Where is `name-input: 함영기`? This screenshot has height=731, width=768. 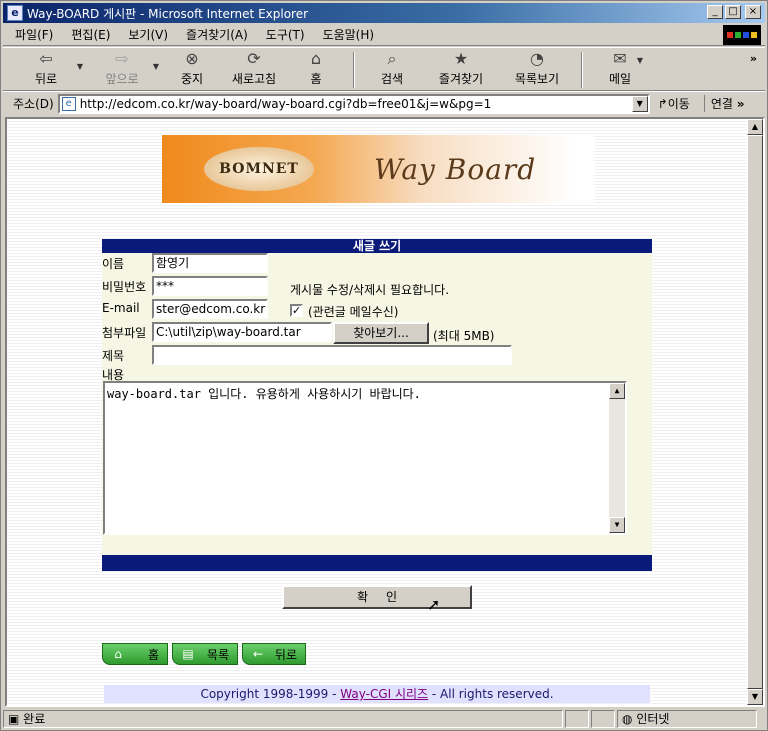
name-input: 함영기 is located at coordinates (210, 263).